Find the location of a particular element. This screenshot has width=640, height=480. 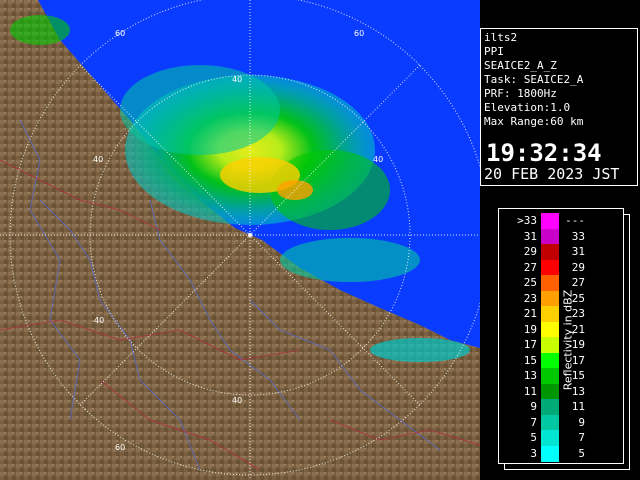

legend-upper-value: 33 is located at coordinates (578, 236).